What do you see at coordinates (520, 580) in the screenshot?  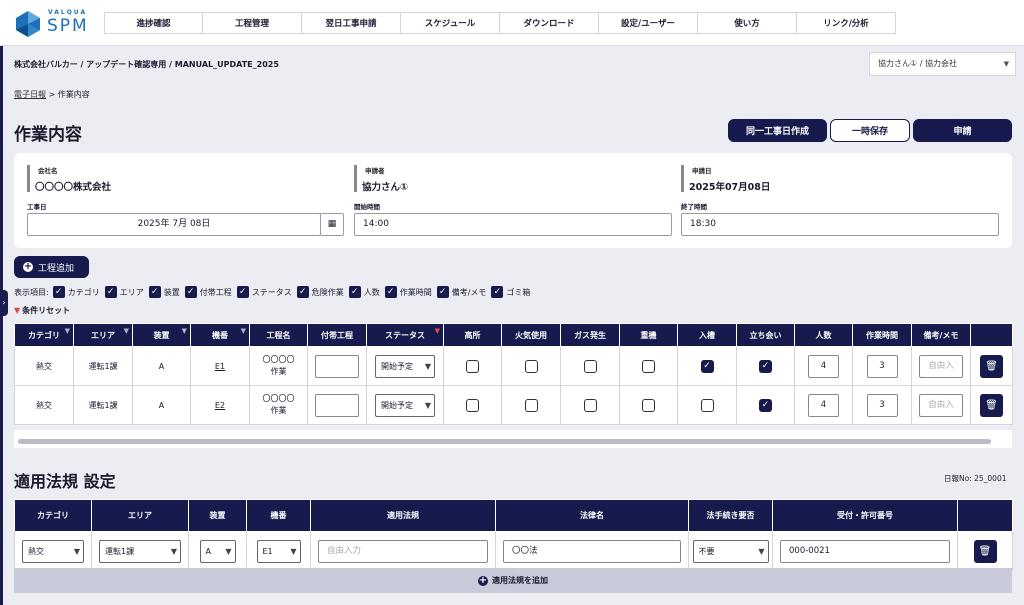 I see `add-regulation-label: 適用法規を追加` at bounding box center [520, 580].